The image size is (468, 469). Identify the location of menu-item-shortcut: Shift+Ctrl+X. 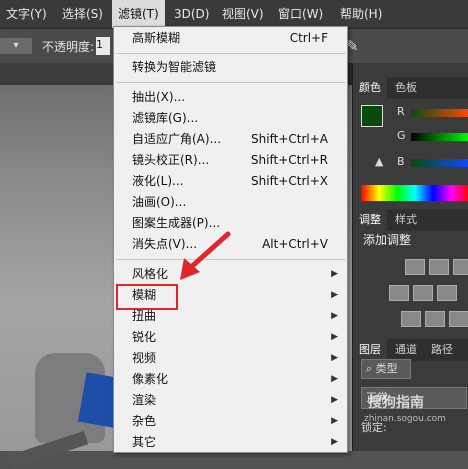
(289, 181).